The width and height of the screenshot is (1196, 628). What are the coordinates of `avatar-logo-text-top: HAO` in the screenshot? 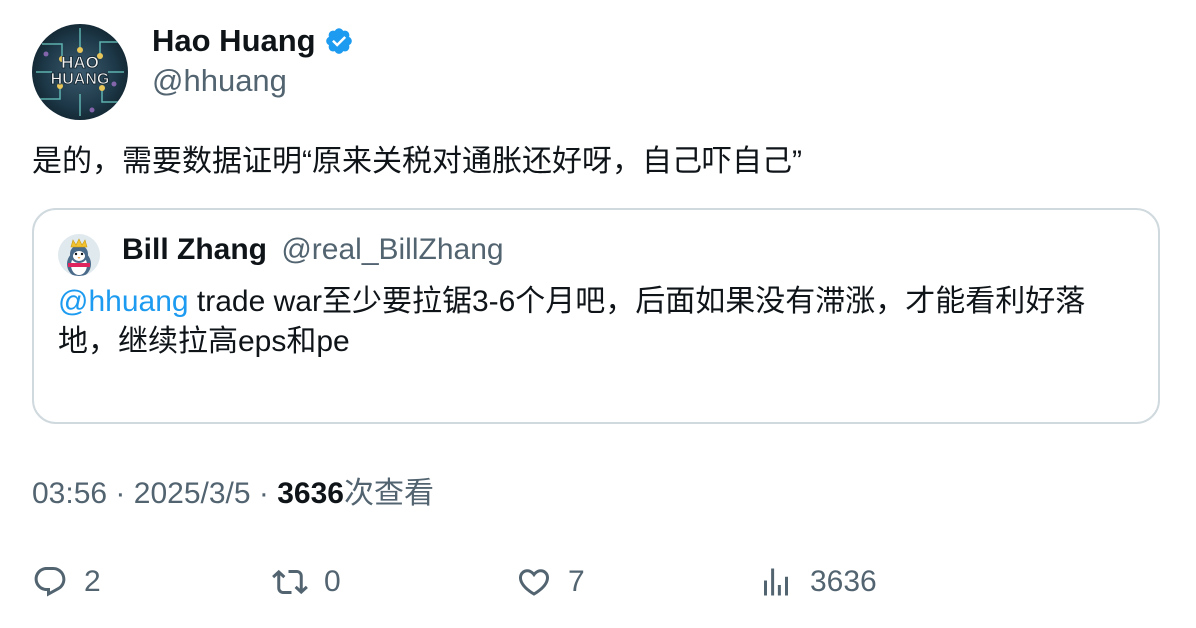 It's located at (80, 62).